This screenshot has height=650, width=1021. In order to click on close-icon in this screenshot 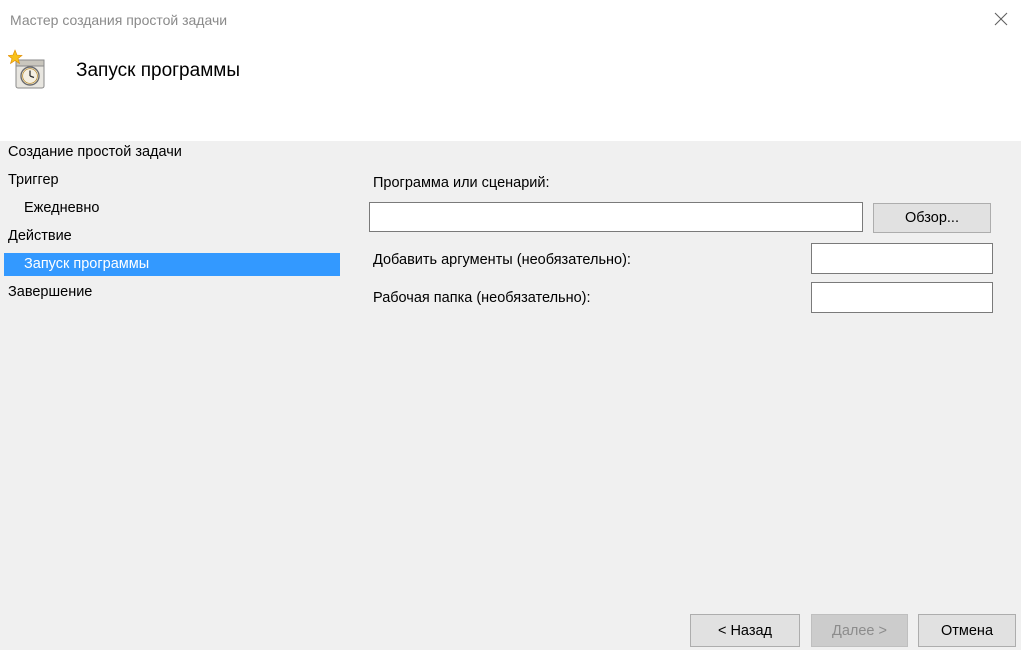, I will do `click(1001, 19)`.